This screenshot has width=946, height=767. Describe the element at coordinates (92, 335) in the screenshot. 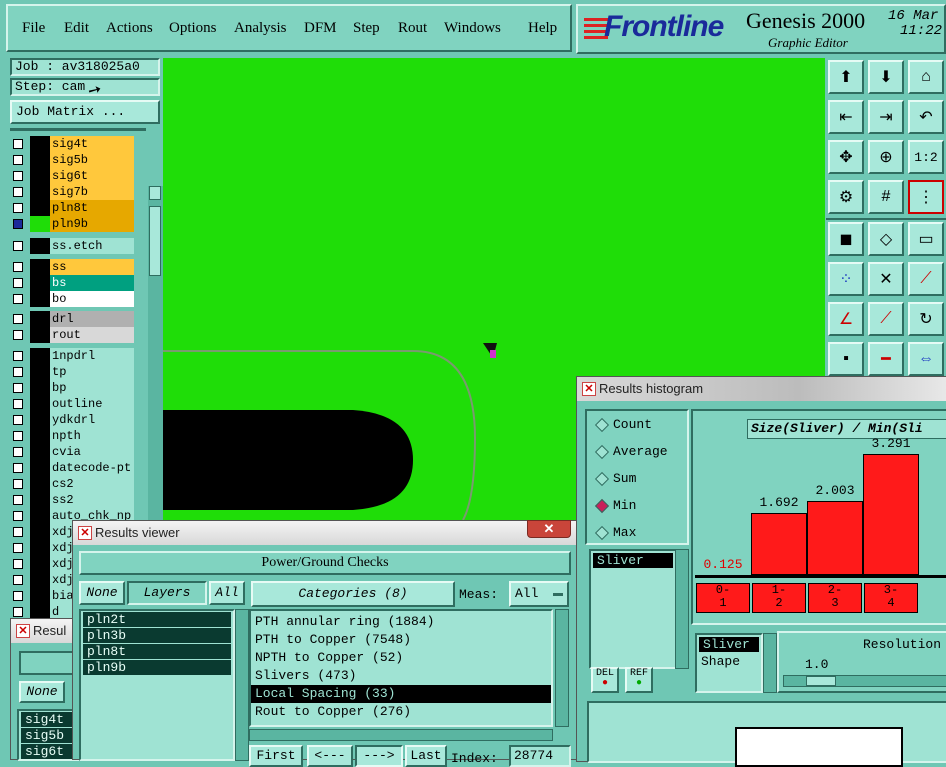

I see `layer-name: rout` at that location.